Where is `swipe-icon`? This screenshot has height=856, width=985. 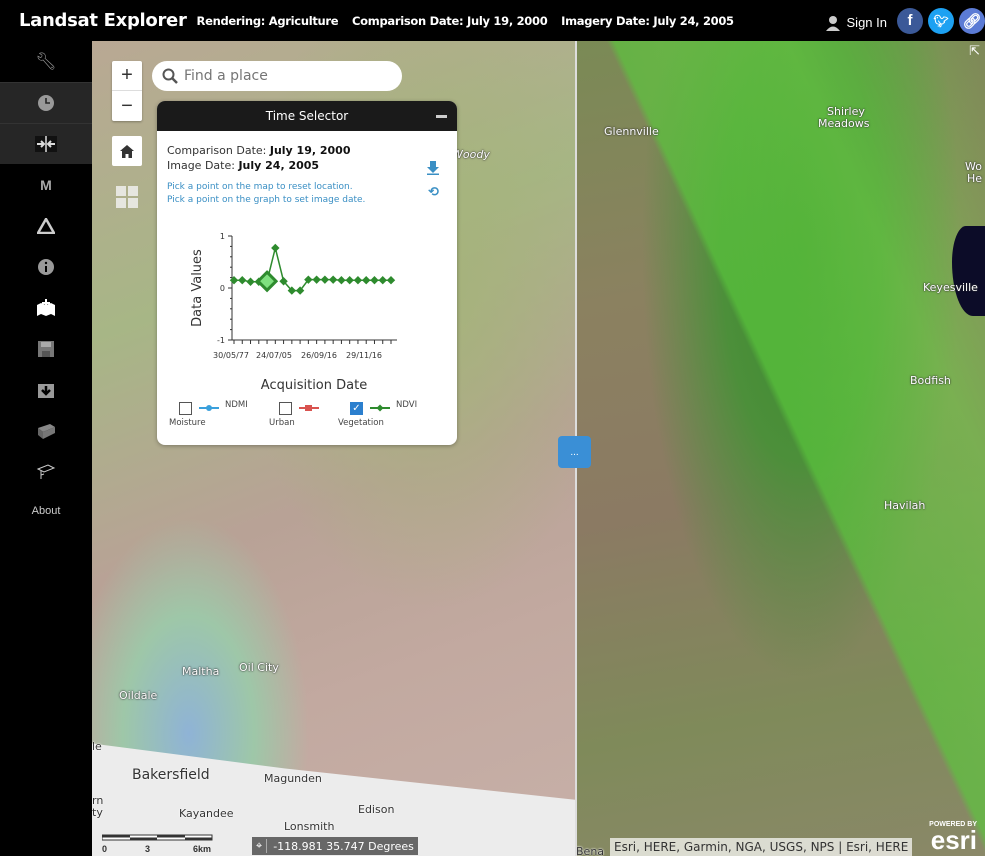 swipe-icon is located at coordinates (46, 144).